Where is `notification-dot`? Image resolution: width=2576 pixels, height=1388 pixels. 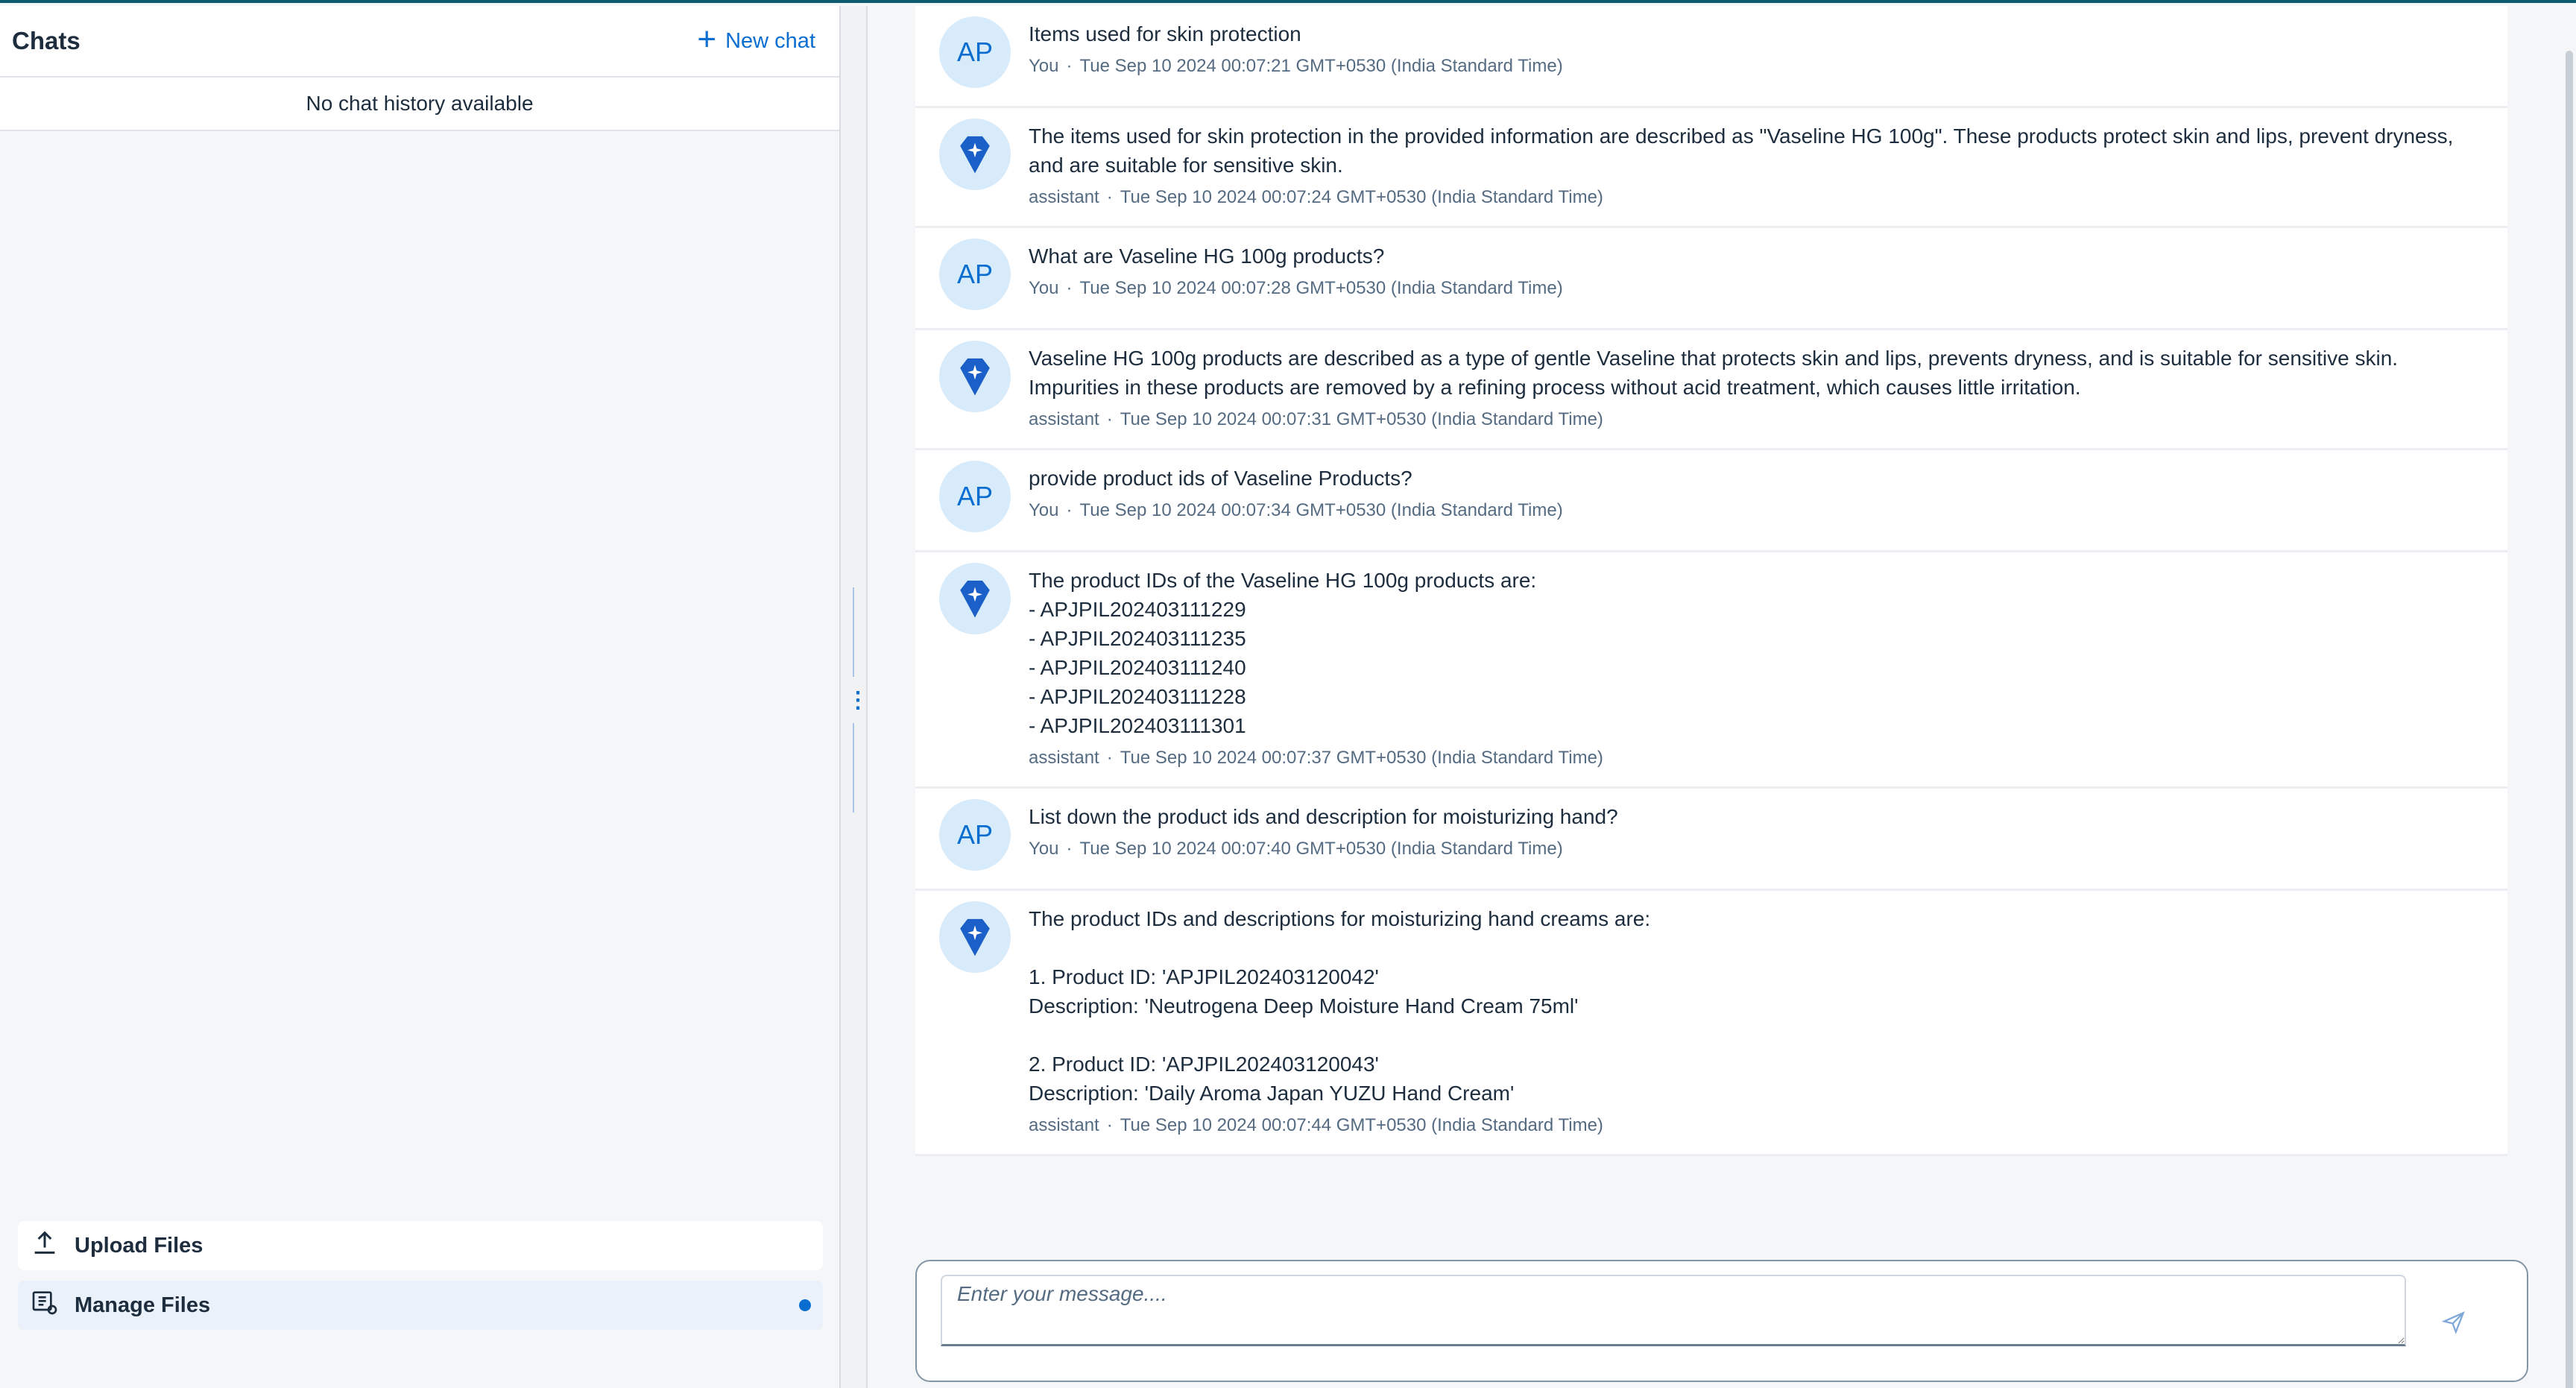
notification-dot is located at coordinates (805, 1305).